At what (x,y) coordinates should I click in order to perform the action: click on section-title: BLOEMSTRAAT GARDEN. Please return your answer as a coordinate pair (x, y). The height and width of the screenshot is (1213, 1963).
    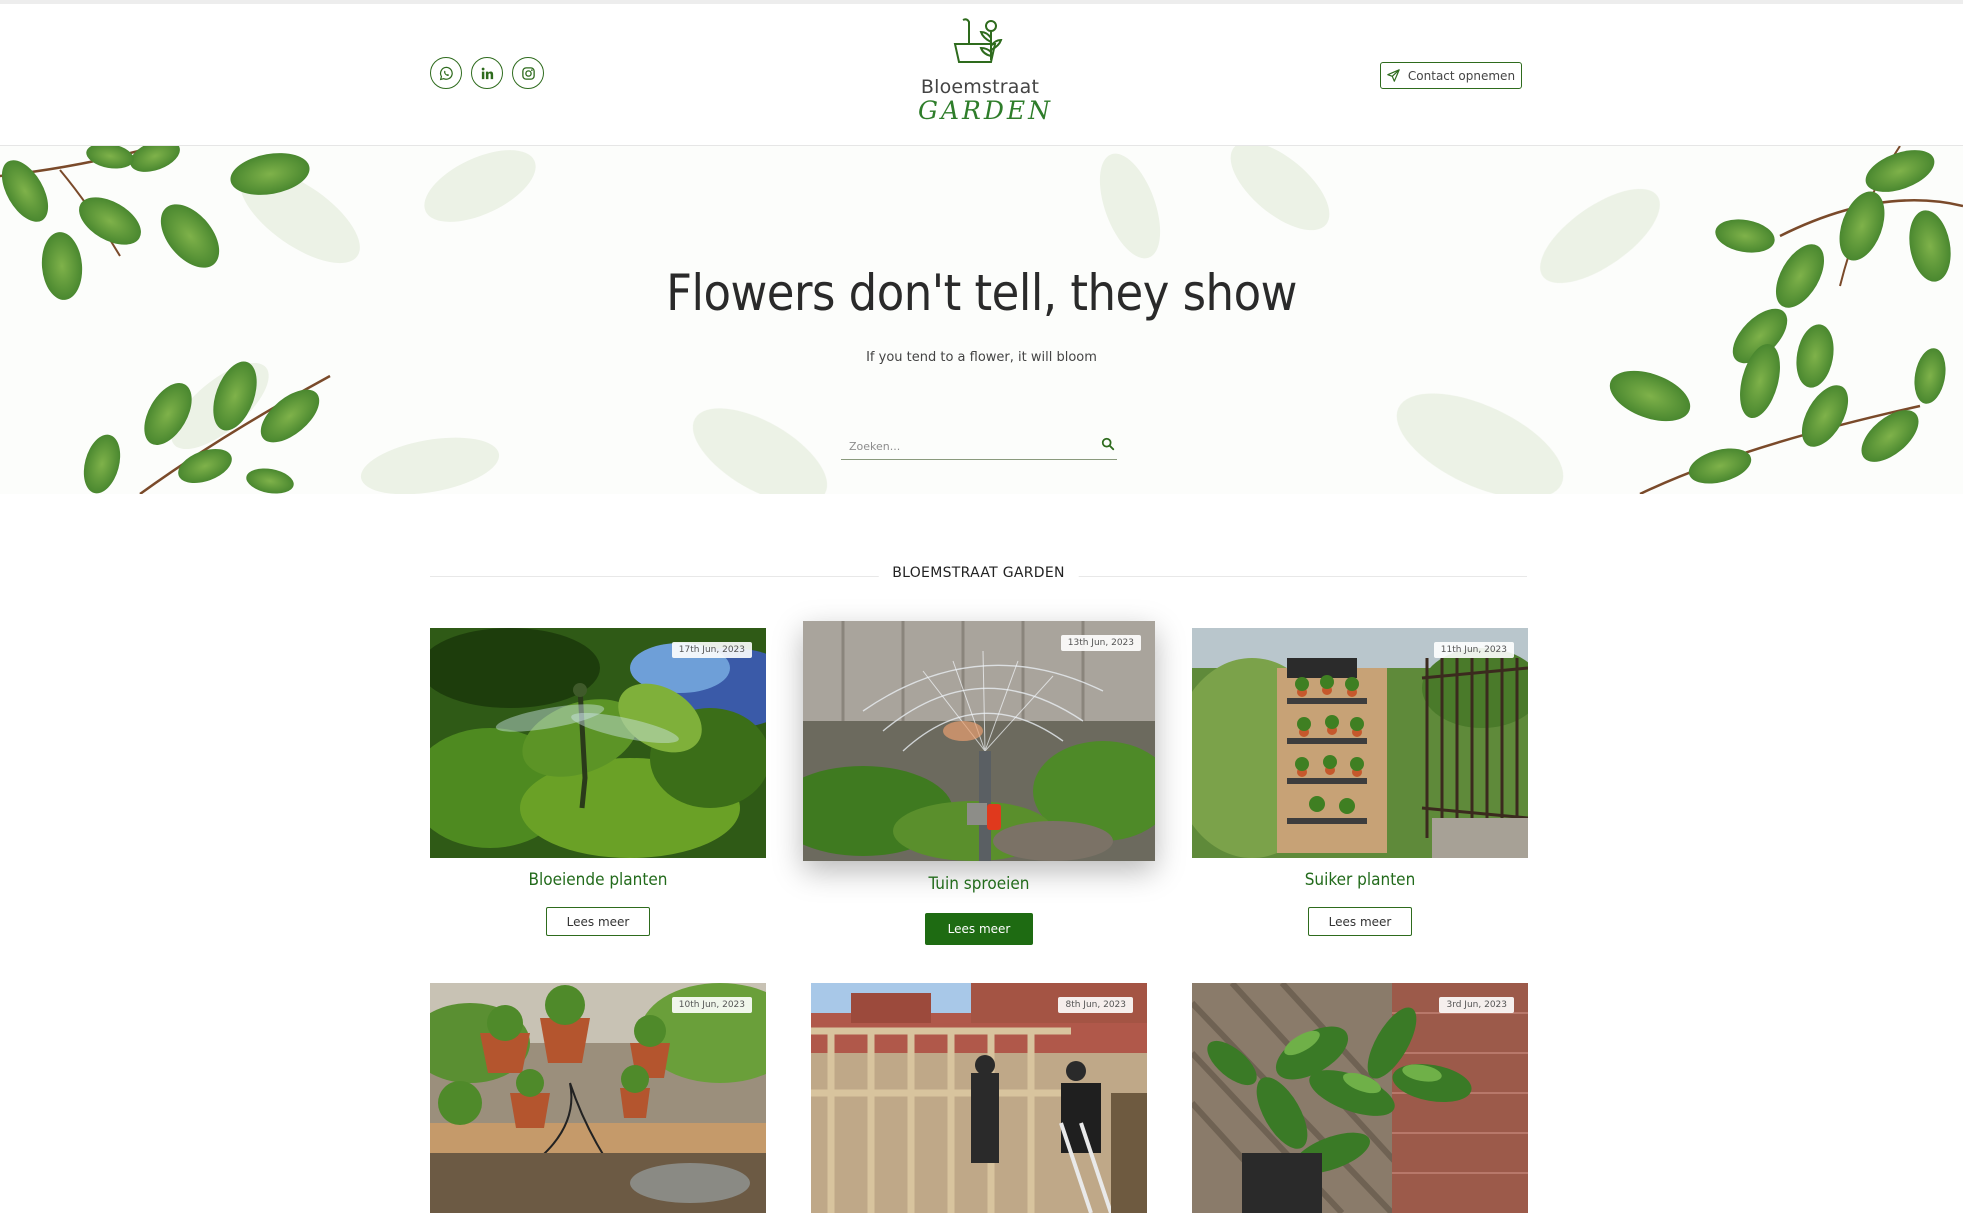
    Looking at the image, I should click on (978, 573).